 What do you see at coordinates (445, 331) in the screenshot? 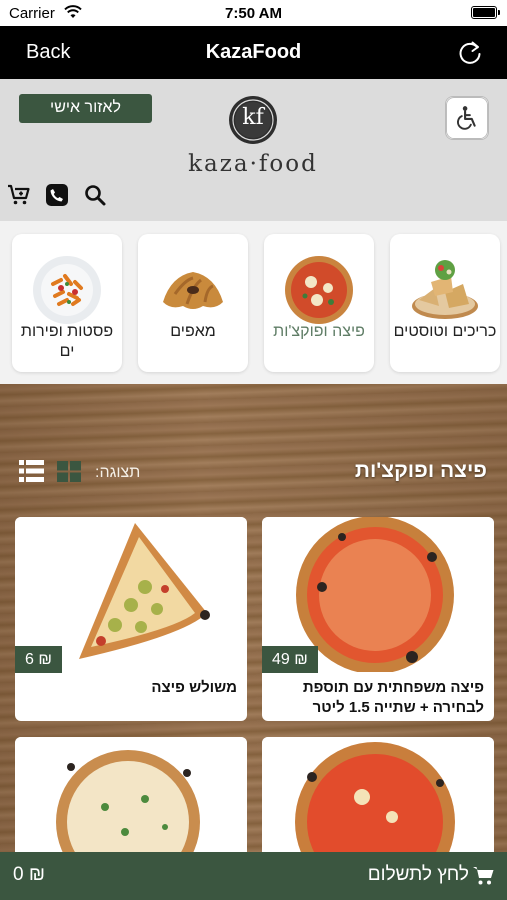
I see `category-label: כריכים וטוסטים` at bounding box center [445, 331].